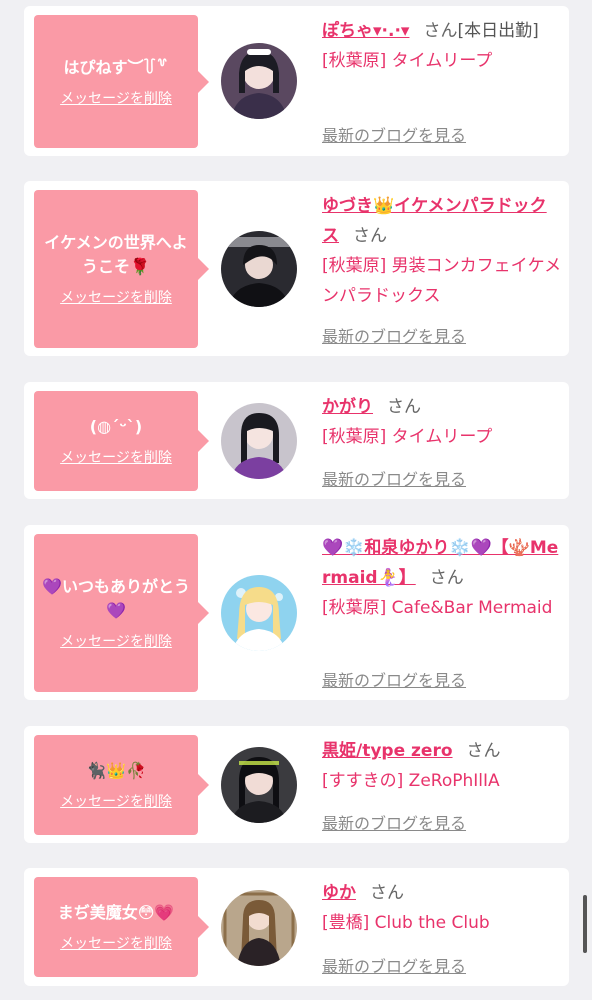 This screenshot has width=592, height=1000. Describe the element at coordinates (442, 893) in the screenshot. I see `cast-name-line: ゆか さん` at that location.